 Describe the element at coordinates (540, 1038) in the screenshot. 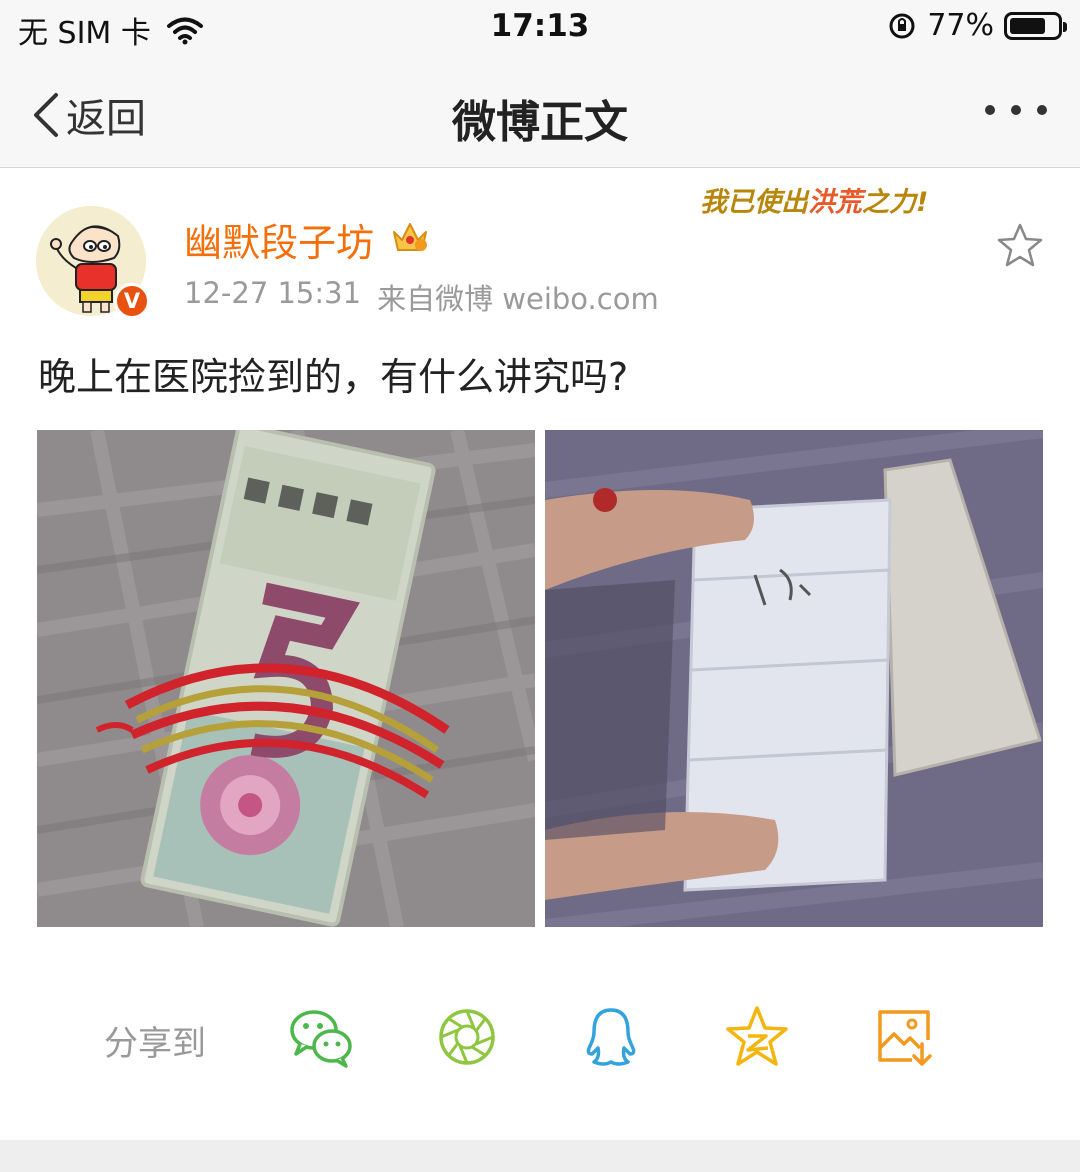

I see `share-row: 分享到` at that location.